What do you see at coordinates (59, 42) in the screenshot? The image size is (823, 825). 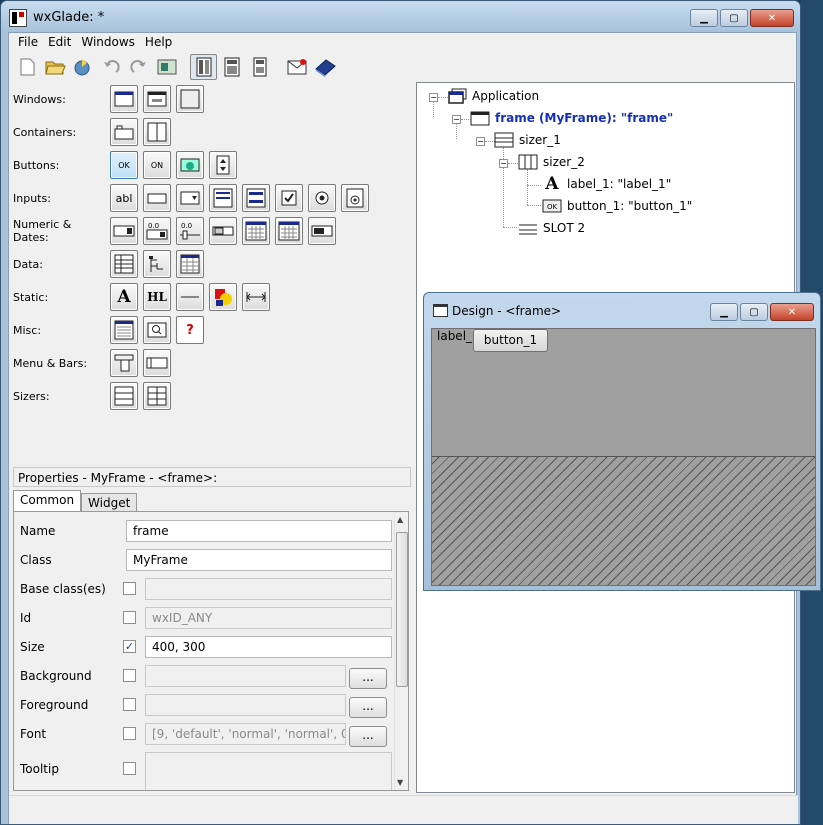 I see `menu-edit: Edit` at bounding box center [59, 42].